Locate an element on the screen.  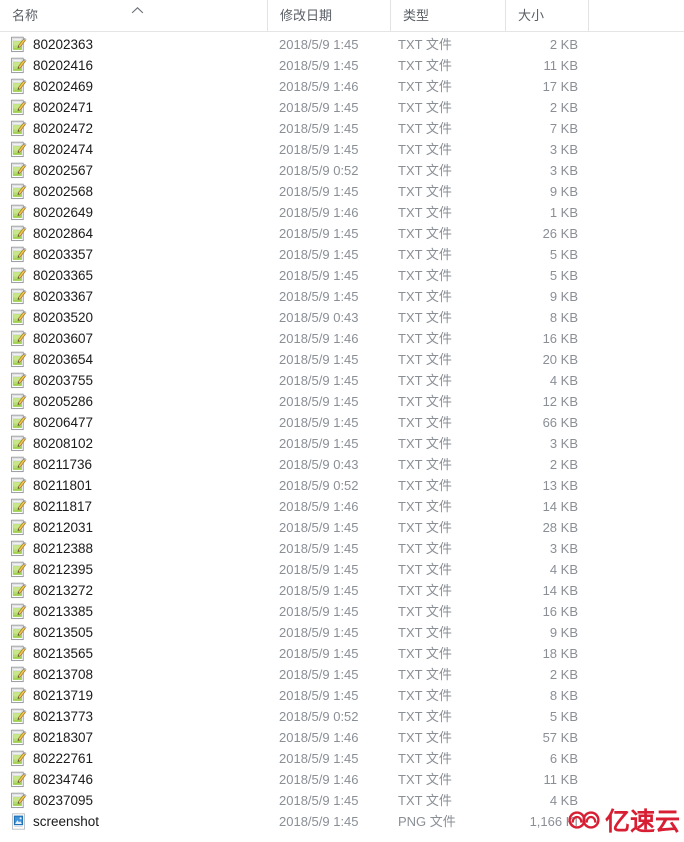
file-size: 1 KB is located at coordinates (563, 212).